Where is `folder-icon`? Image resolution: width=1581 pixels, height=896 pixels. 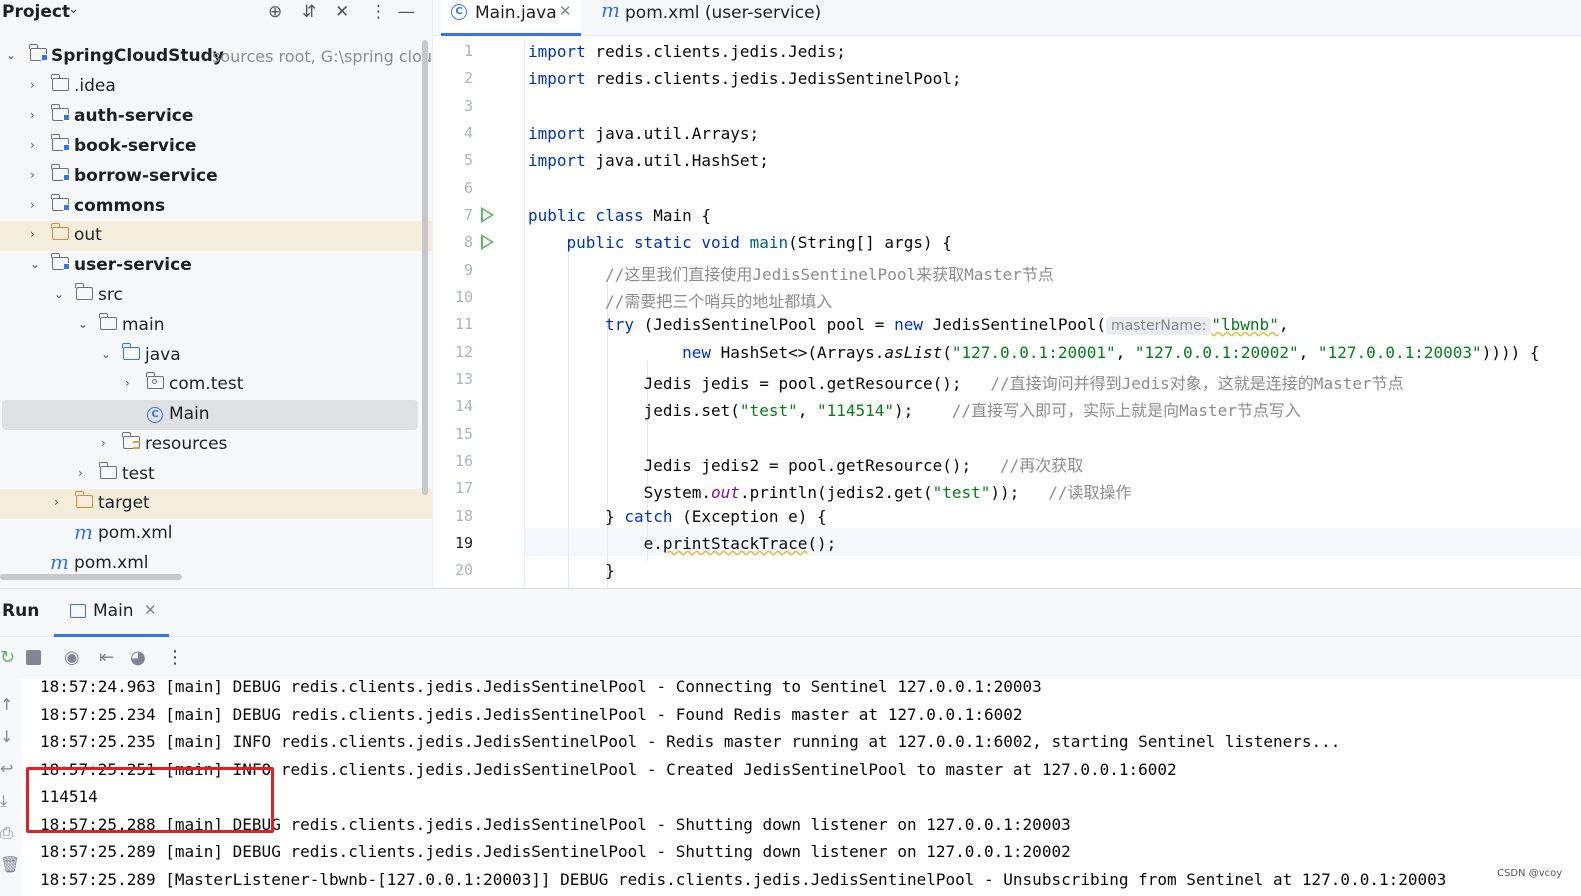 folder-icon is located at coordinates (108, 470).